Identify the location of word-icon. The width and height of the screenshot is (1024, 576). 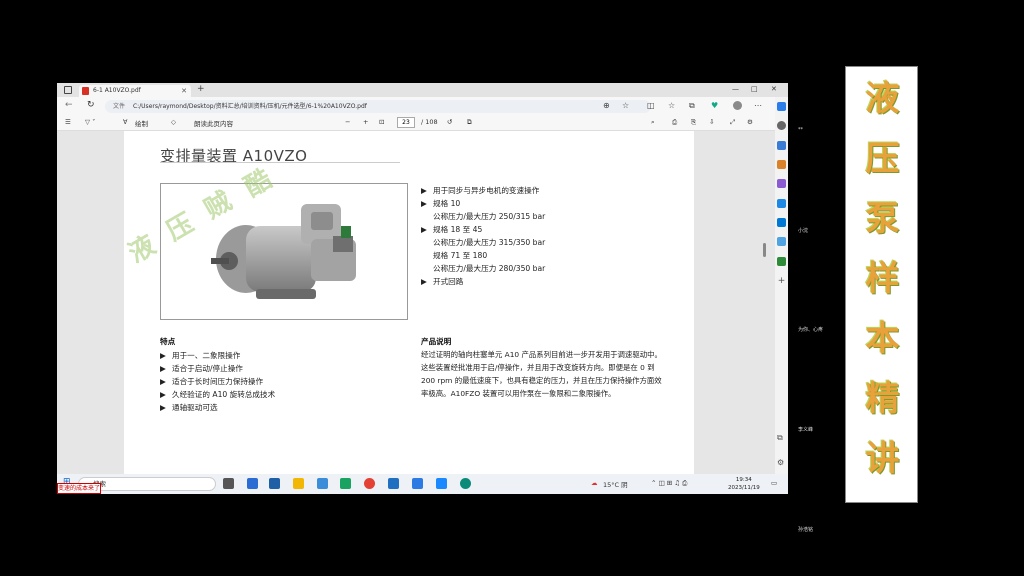
(393, 483).